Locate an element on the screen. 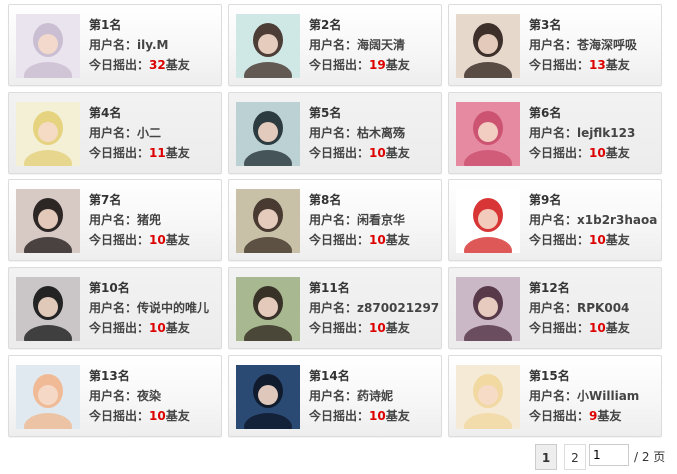 The width and height of the screenshot is (677, 474). username-line: 用户名：海阔天清 is located at coordinates (359, 45).